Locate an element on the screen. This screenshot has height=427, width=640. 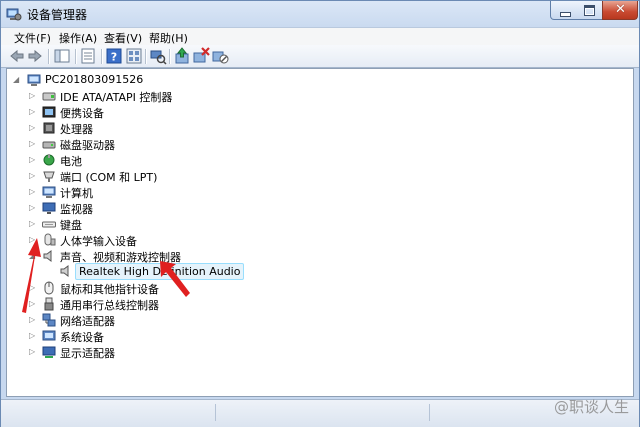
port-icon is located at coordinates (49, 176).